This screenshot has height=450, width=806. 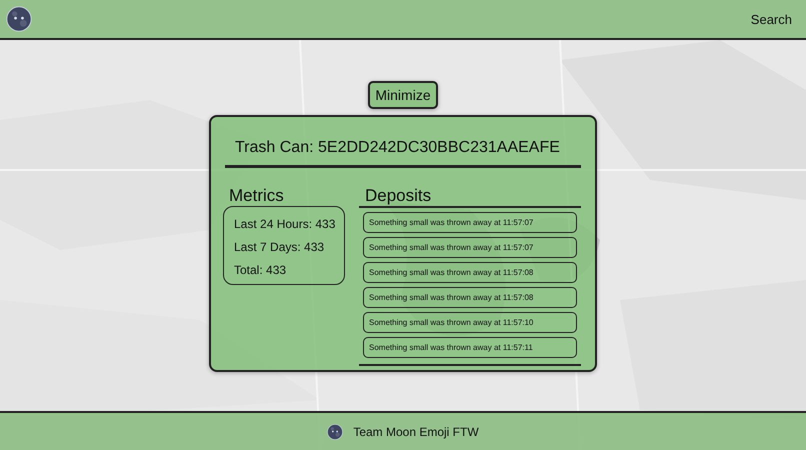 What do you see at coordinates (416, 431) in the screenshot?
I see `team-name: Team Moon Emoji FTW` at bounding box center [416, 431].